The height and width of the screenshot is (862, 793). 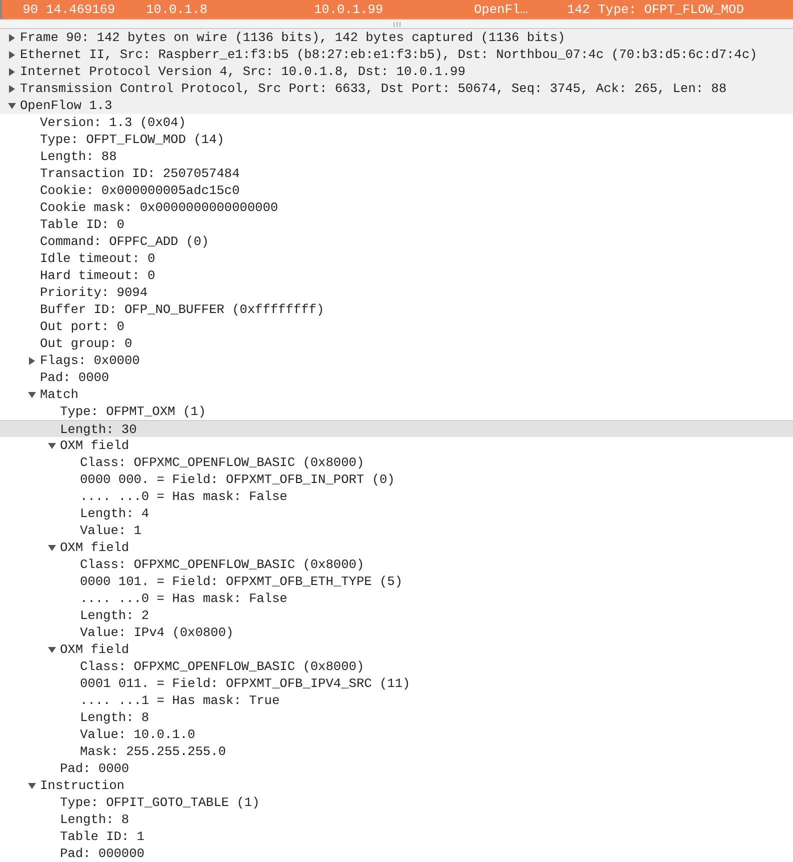 What do you see at coordinates (396, 428) in the screenshot?
I see `tree-row: Length: 30` at bounding box center [396, 428].